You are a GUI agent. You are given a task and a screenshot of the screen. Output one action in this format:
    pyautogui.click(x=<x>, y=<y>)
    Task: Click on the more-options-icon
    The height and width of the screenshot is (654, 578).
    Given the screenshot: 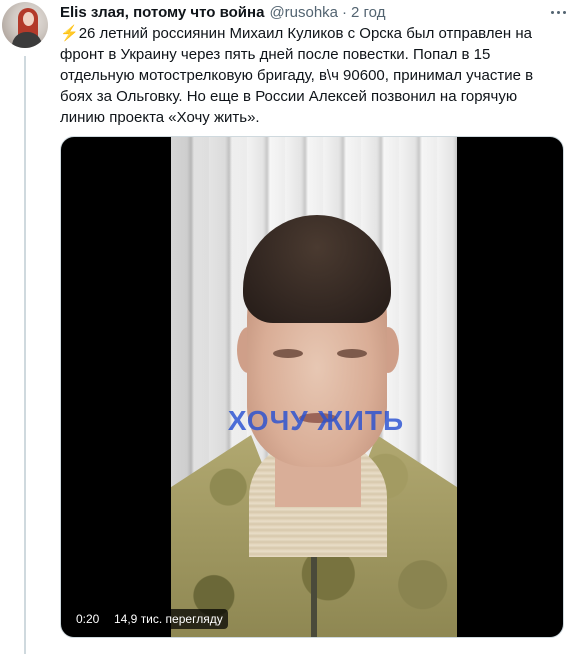 What is the action you would take?
    pyautogui.click(x=558, y=12)
    